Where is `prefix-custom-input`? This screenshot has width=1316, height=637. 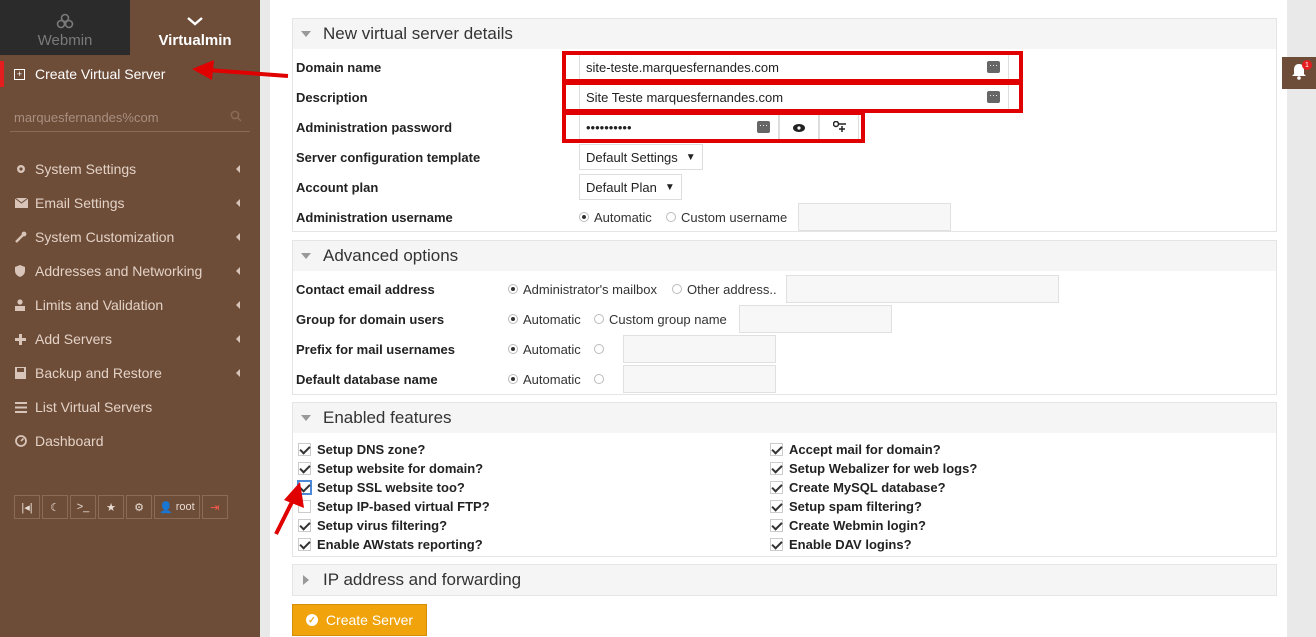 prefix-custom-input is located at coordinates (699, 349).